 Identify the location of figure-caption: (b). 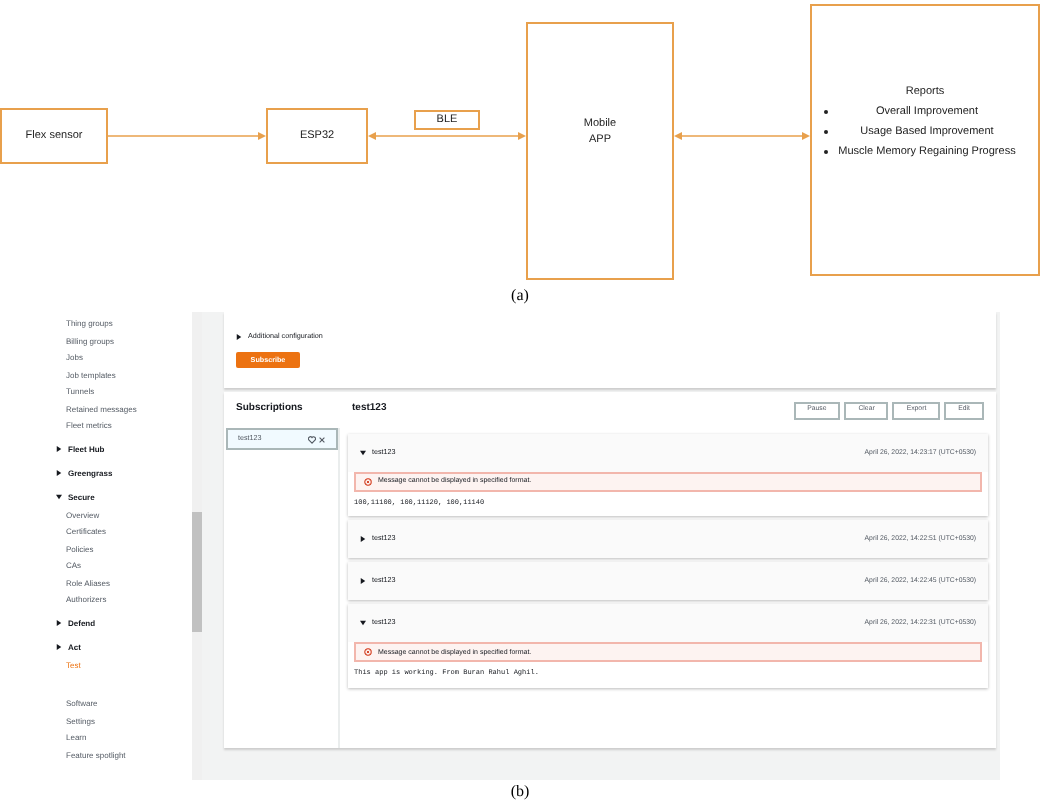
(520, 792).